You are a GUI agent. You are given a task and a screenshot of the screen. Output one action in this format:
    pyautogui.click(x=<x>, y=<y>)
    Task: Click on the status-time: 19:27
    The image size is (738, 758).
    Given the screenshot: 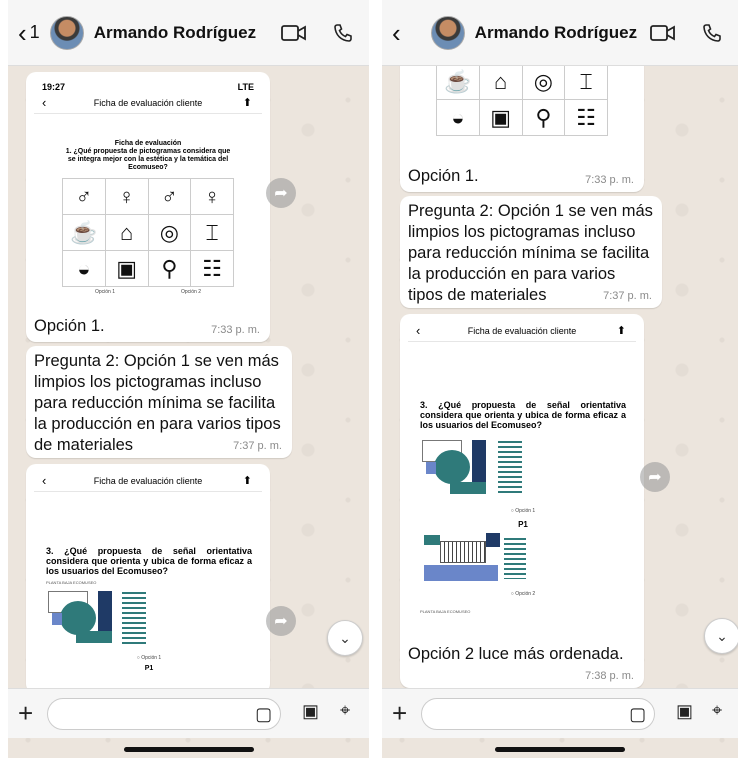 What is the action you would take?
    pyautogui.click(x=54, y=87)
    